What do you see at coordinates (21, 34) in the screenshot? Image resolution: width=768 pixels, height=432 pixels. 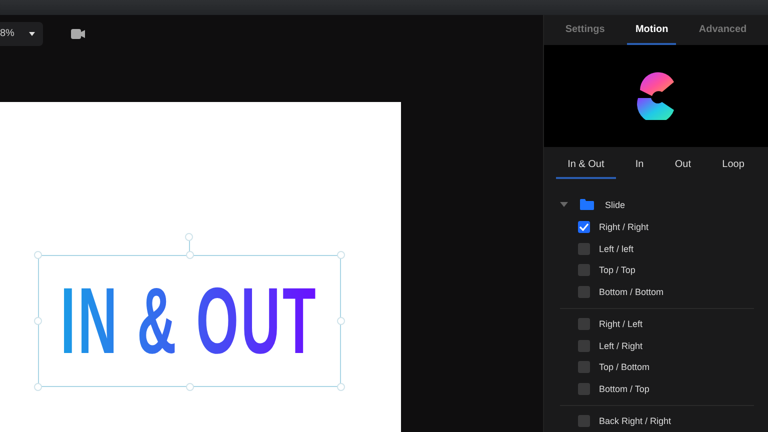 I see `zoom-dropdown: 8%` at bounding box center [21, 34].